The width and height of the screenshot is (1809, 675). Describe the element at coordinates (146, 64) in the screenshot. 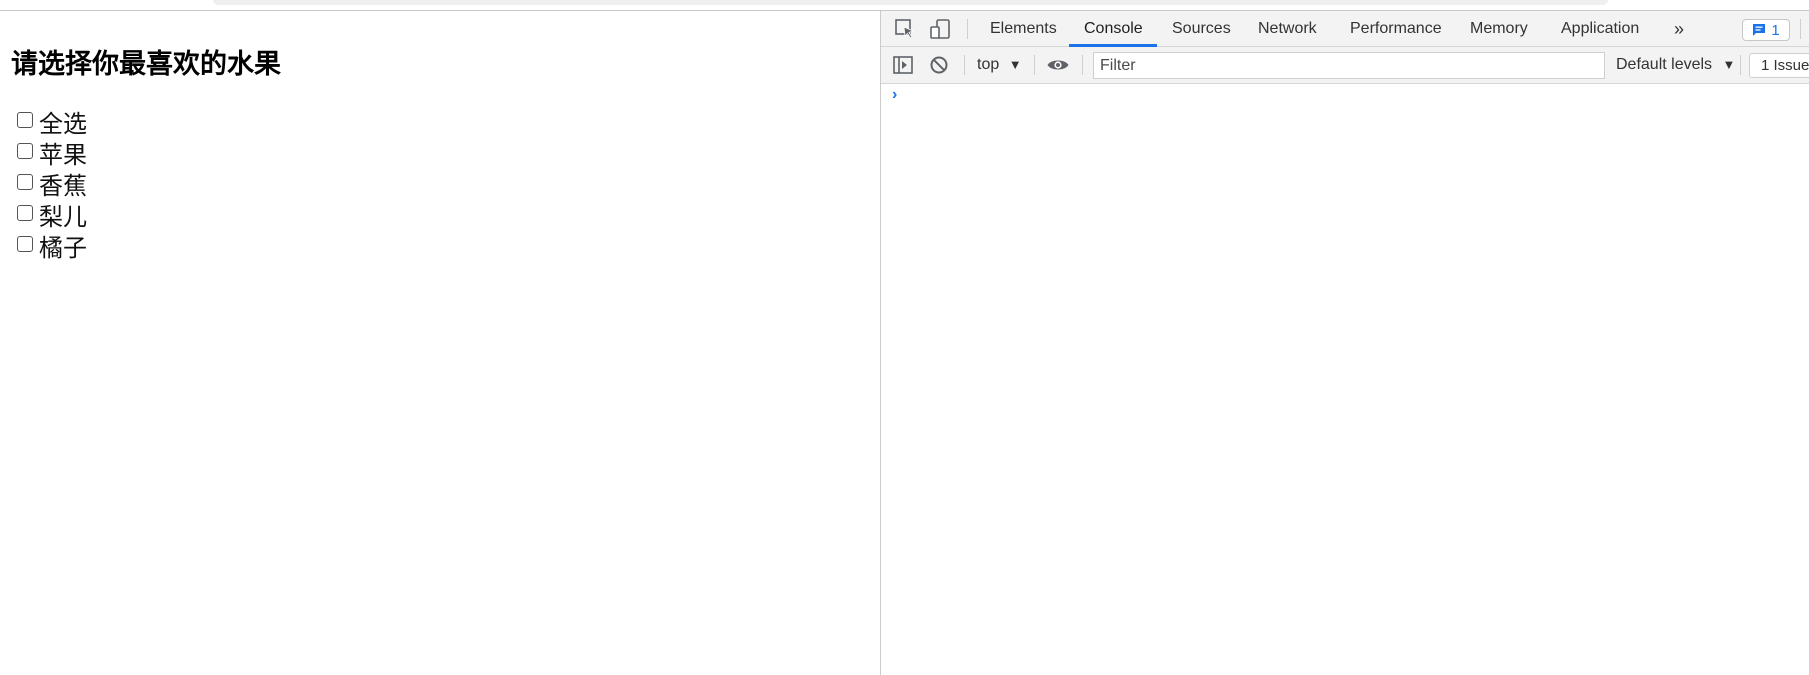

I see `page-heading: 请选择你最喜欢的水果` at that location.